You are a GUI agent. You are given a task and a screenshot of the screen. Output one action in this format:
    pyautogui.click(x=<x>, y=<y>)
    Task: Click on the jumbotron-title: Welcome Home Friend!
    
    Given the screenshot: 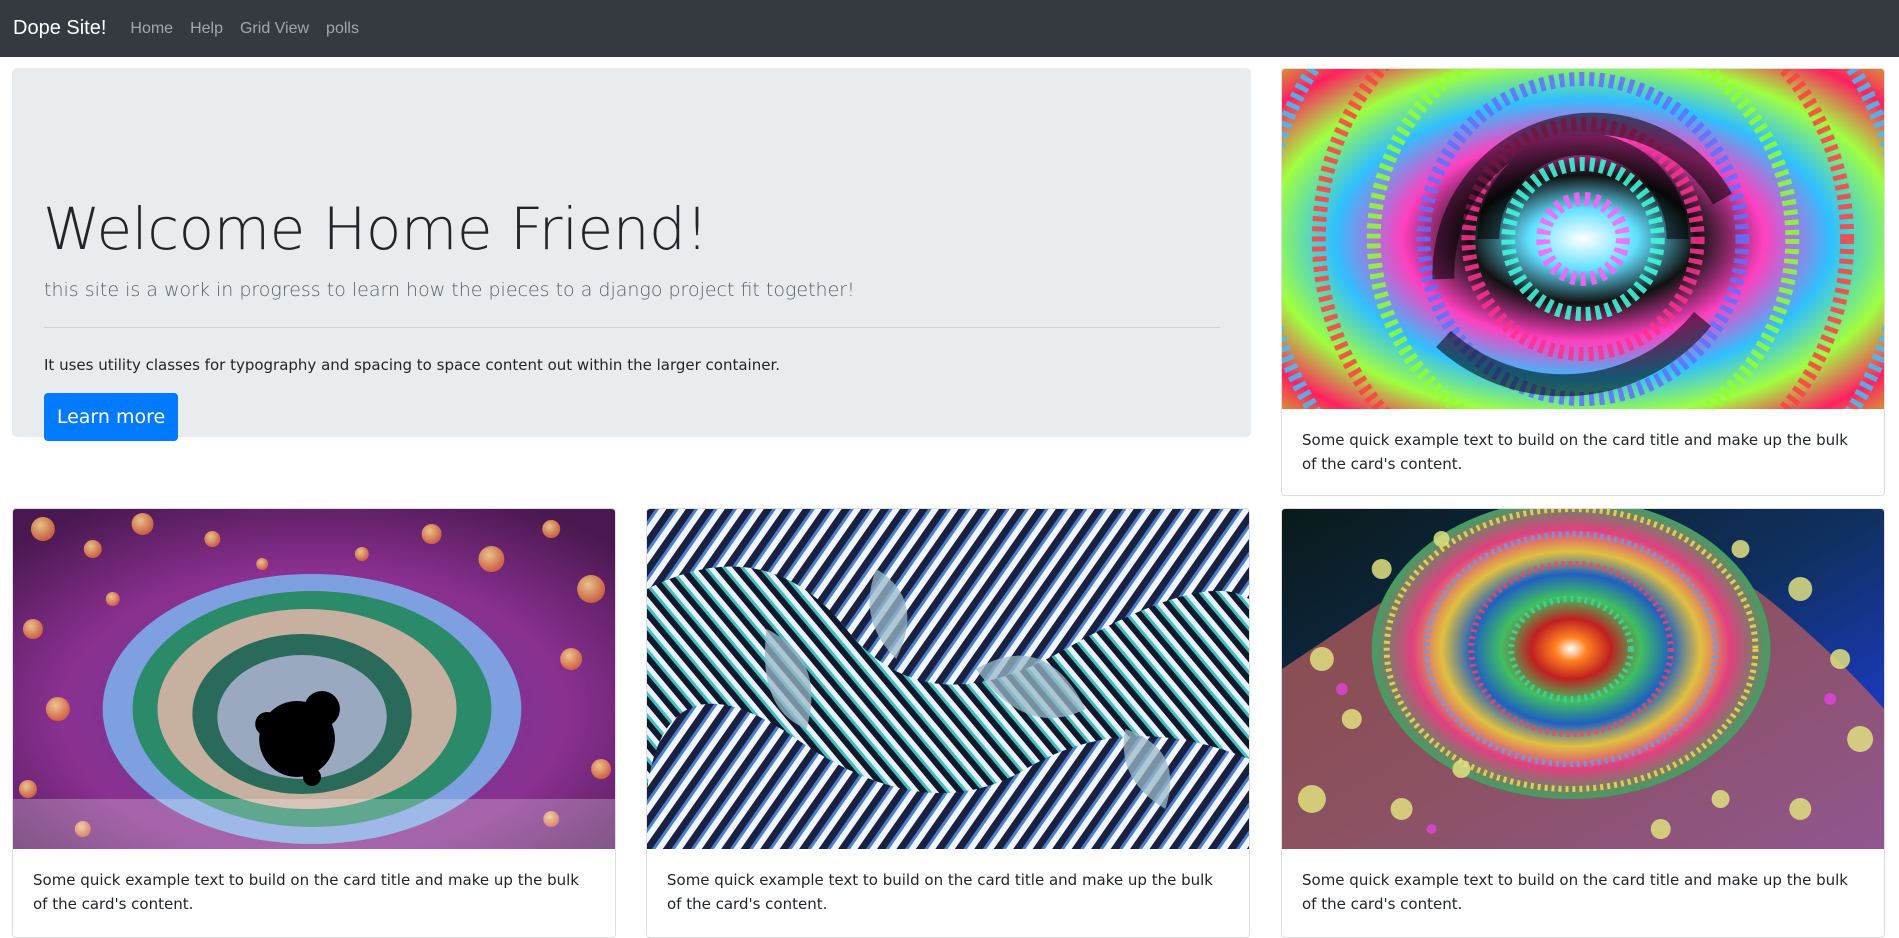 What is the action you would take?
    pyautogui.click(x=376, y=229)
    